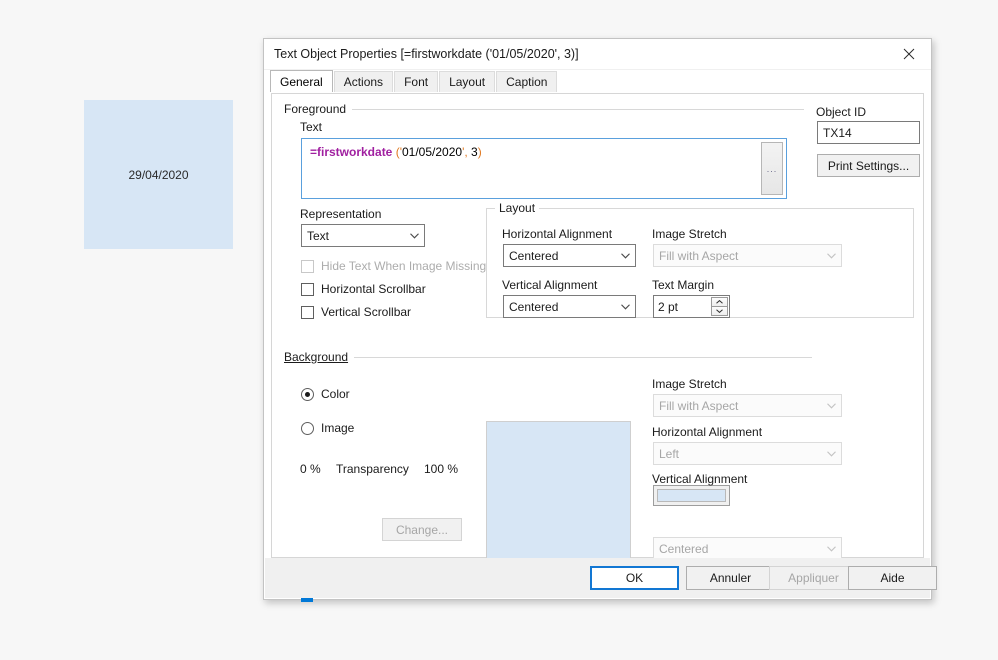 Image resolution: width=998 pixels, height=660 pixels. I want to click on background-image-radio: Image, so click(327, 428).